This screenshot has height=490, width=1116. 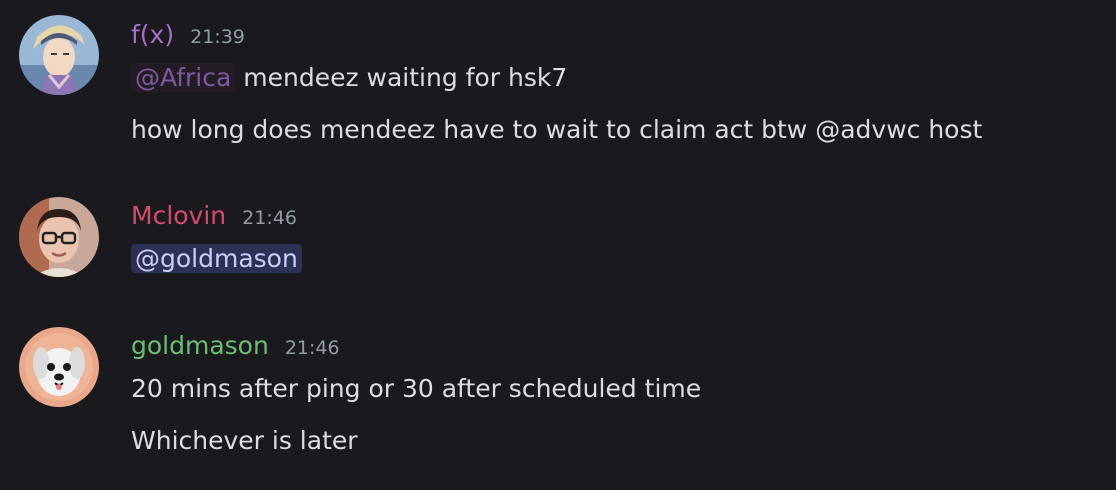 What do you see at coordinates (152, 35) in the screenshot?
I see `username: f(x)` at bounding box center [152, 35].